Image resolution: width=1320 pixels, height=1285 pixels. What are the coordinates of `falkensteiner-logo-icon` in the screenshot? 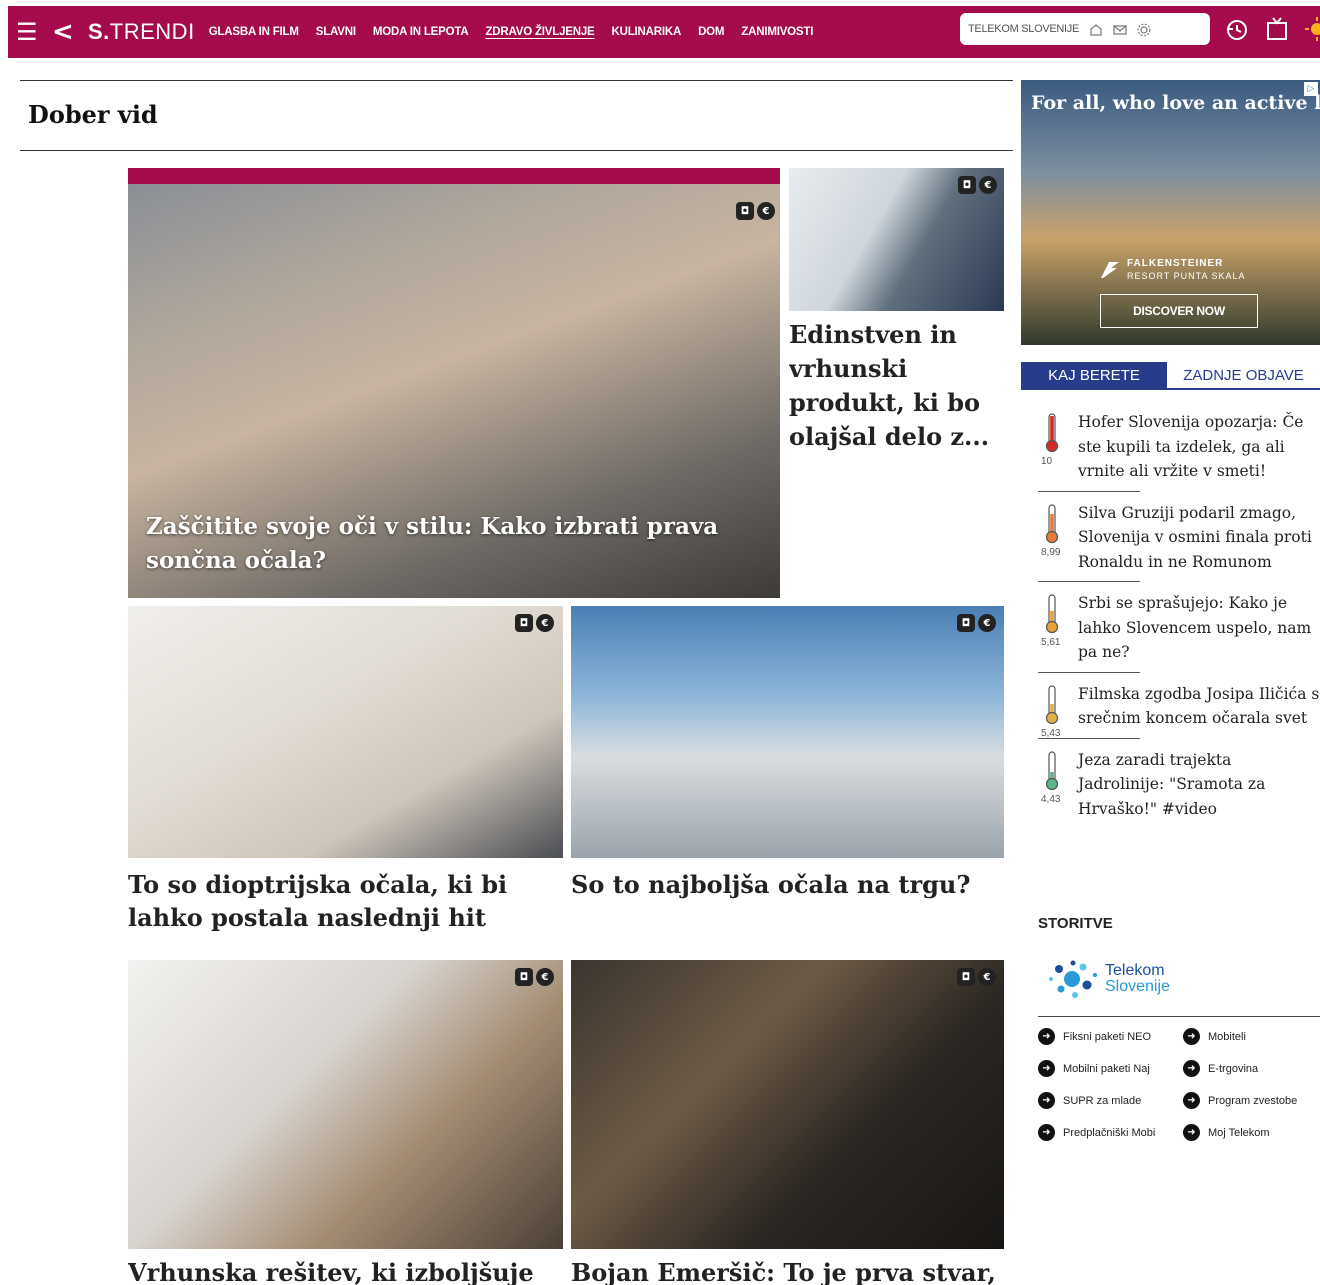 It's located at (1110, 270).